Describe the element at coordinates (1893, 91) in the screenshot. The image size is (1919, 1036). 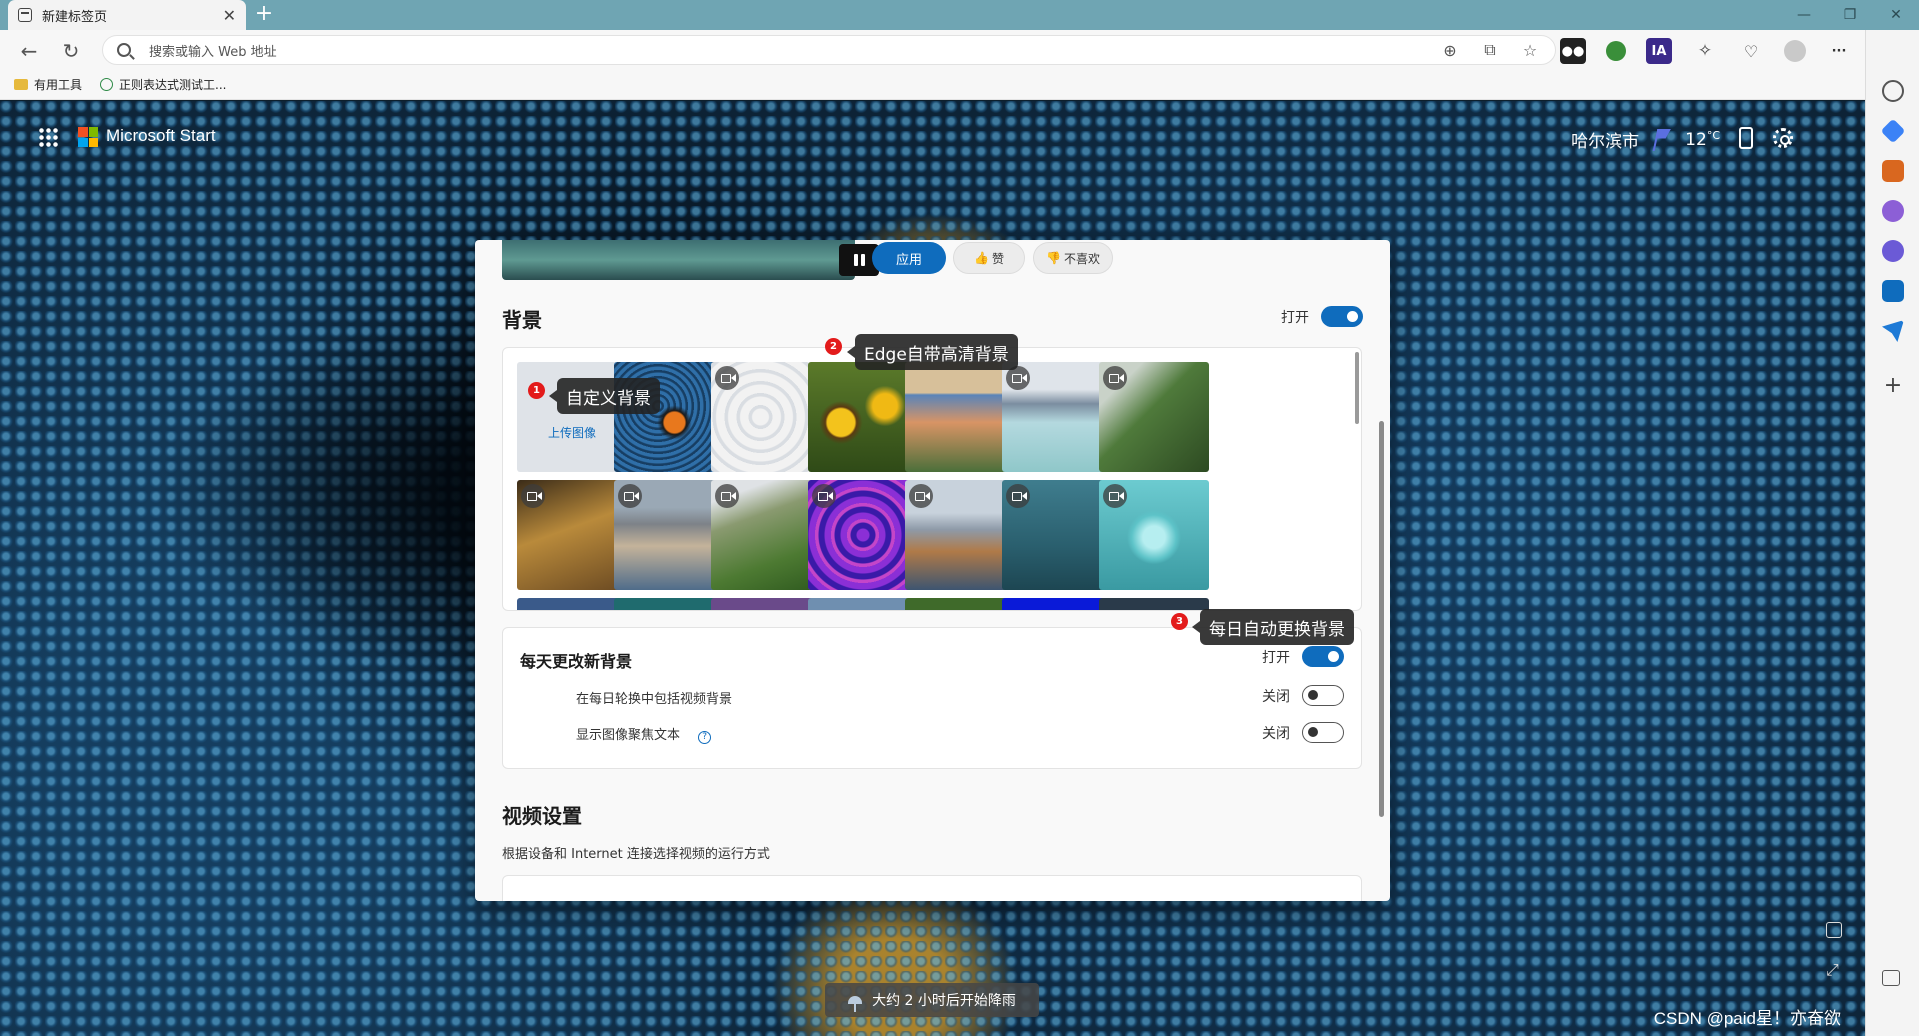
I see `sidebar-search-icon` at that location.